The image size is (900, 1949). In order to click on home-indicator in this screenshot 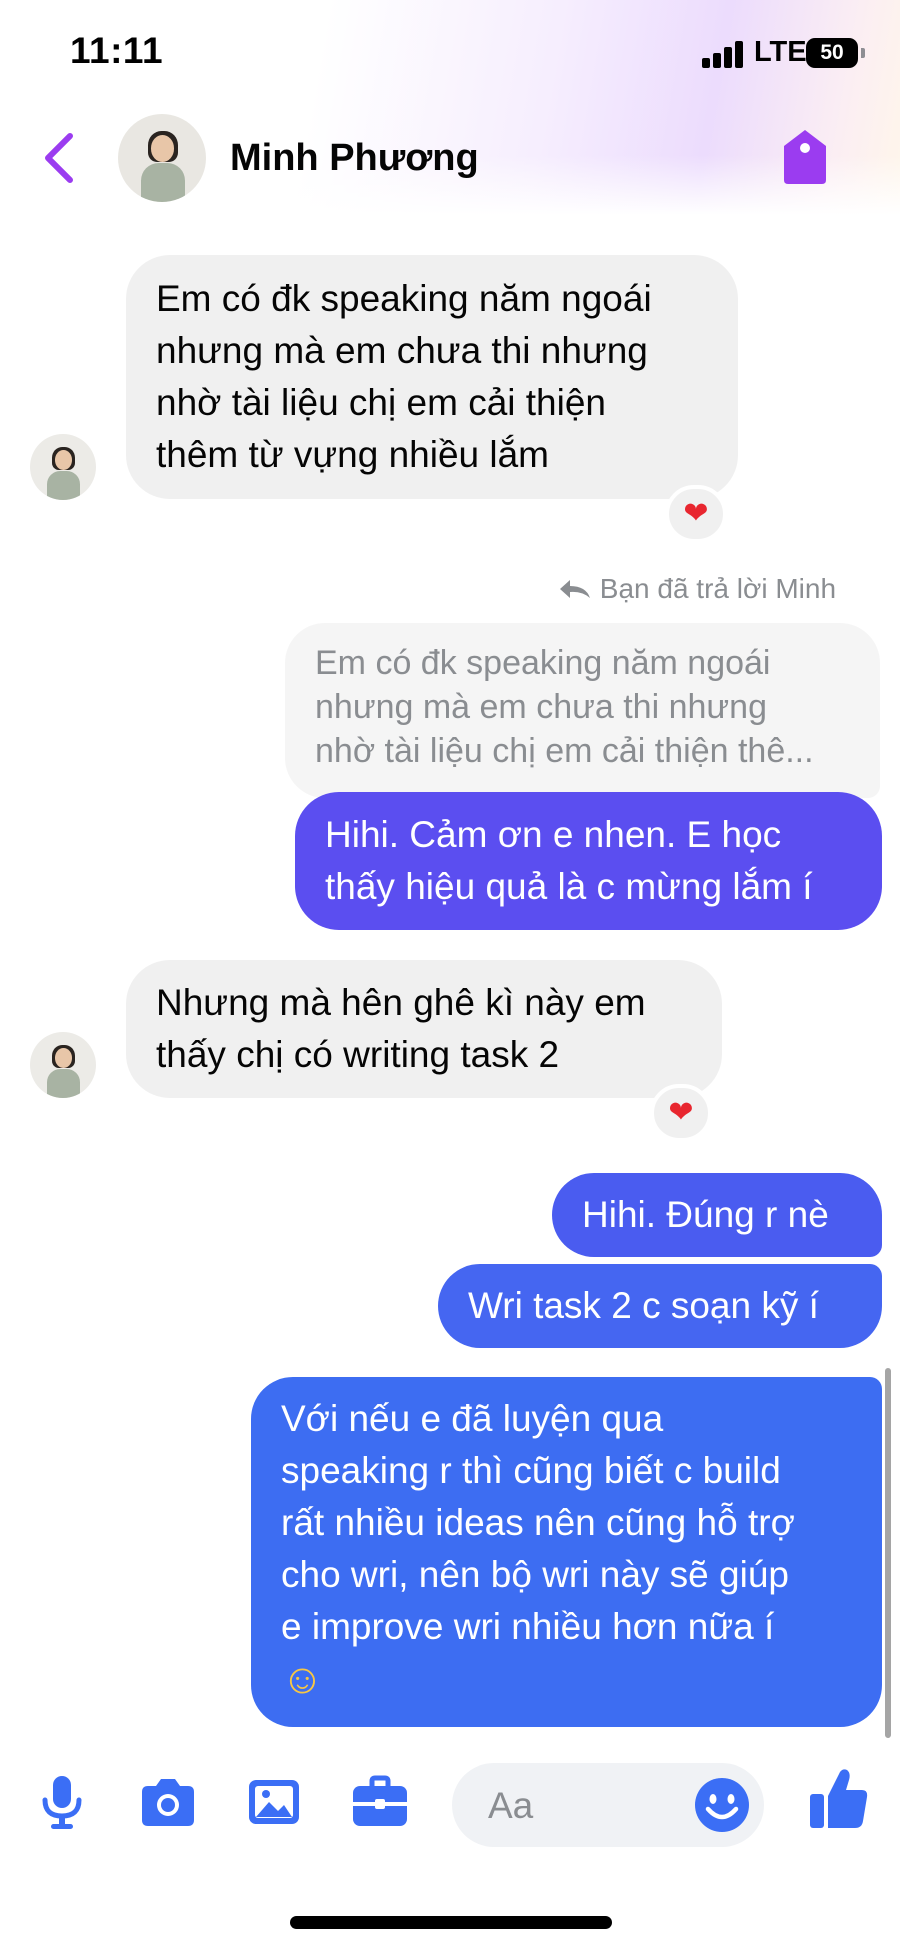, I will do `click(451, 1922)`.